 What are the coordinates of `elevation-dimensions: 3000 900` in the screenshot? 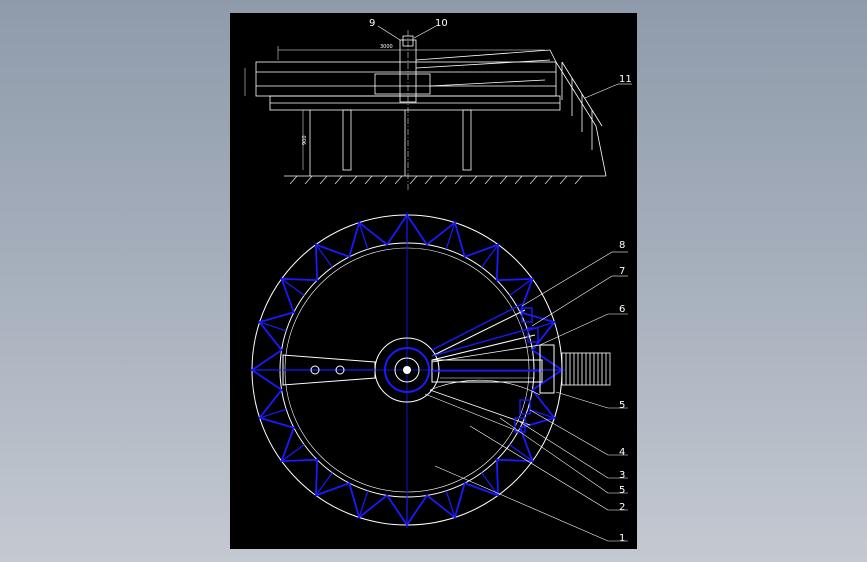 It's located at (347, 94).